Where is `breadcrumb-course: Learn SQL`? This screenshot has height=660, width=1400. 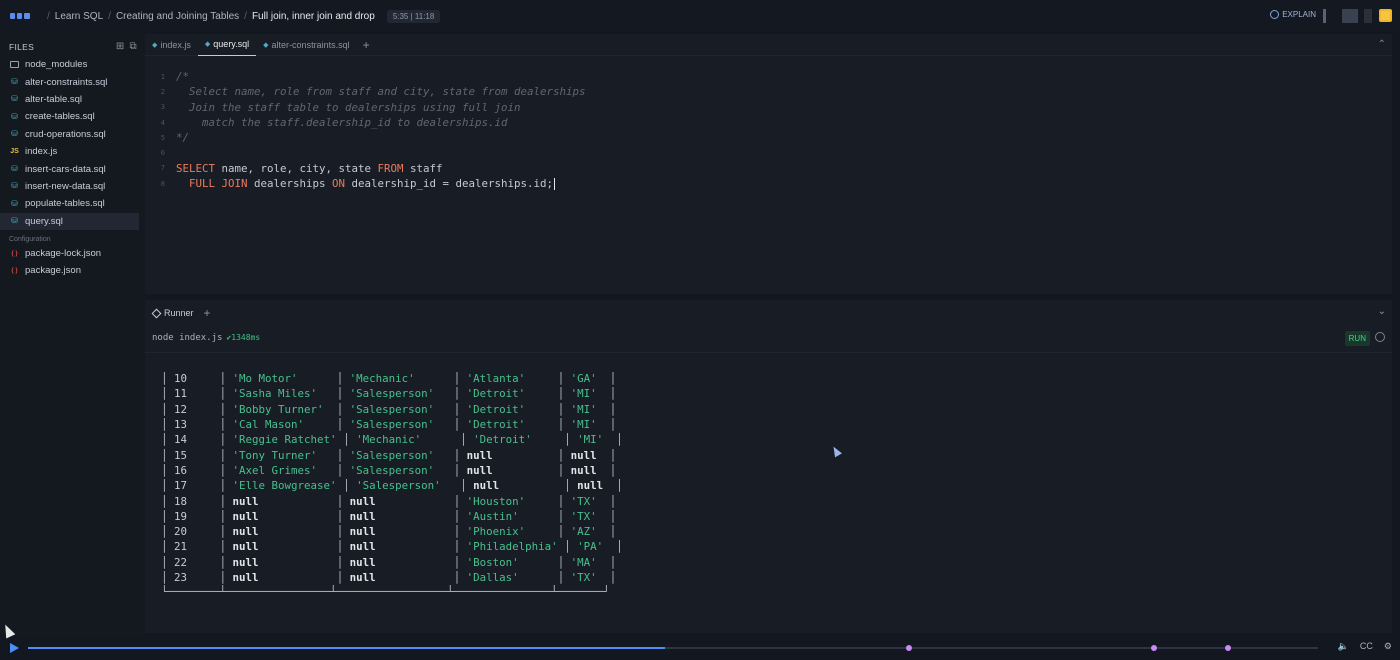
breadcrumb-course: Learn SQL is located at coordinates (79, 16).